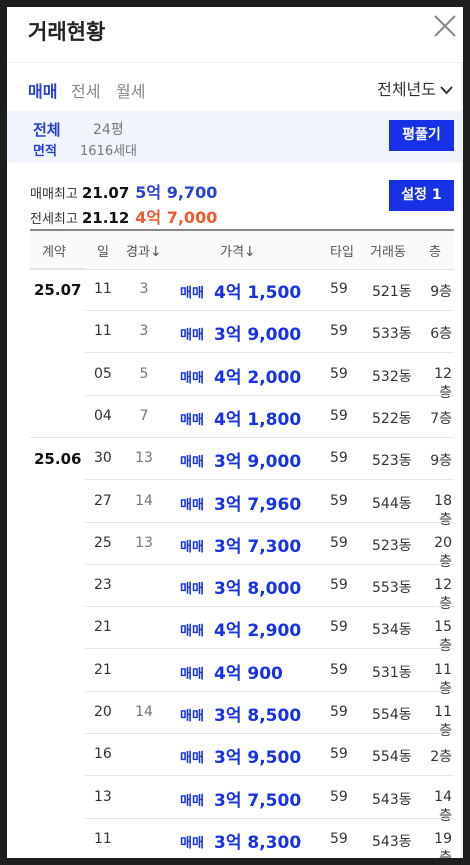  I want to click on jeonse-high-date: 21.12, so click(105, 218).